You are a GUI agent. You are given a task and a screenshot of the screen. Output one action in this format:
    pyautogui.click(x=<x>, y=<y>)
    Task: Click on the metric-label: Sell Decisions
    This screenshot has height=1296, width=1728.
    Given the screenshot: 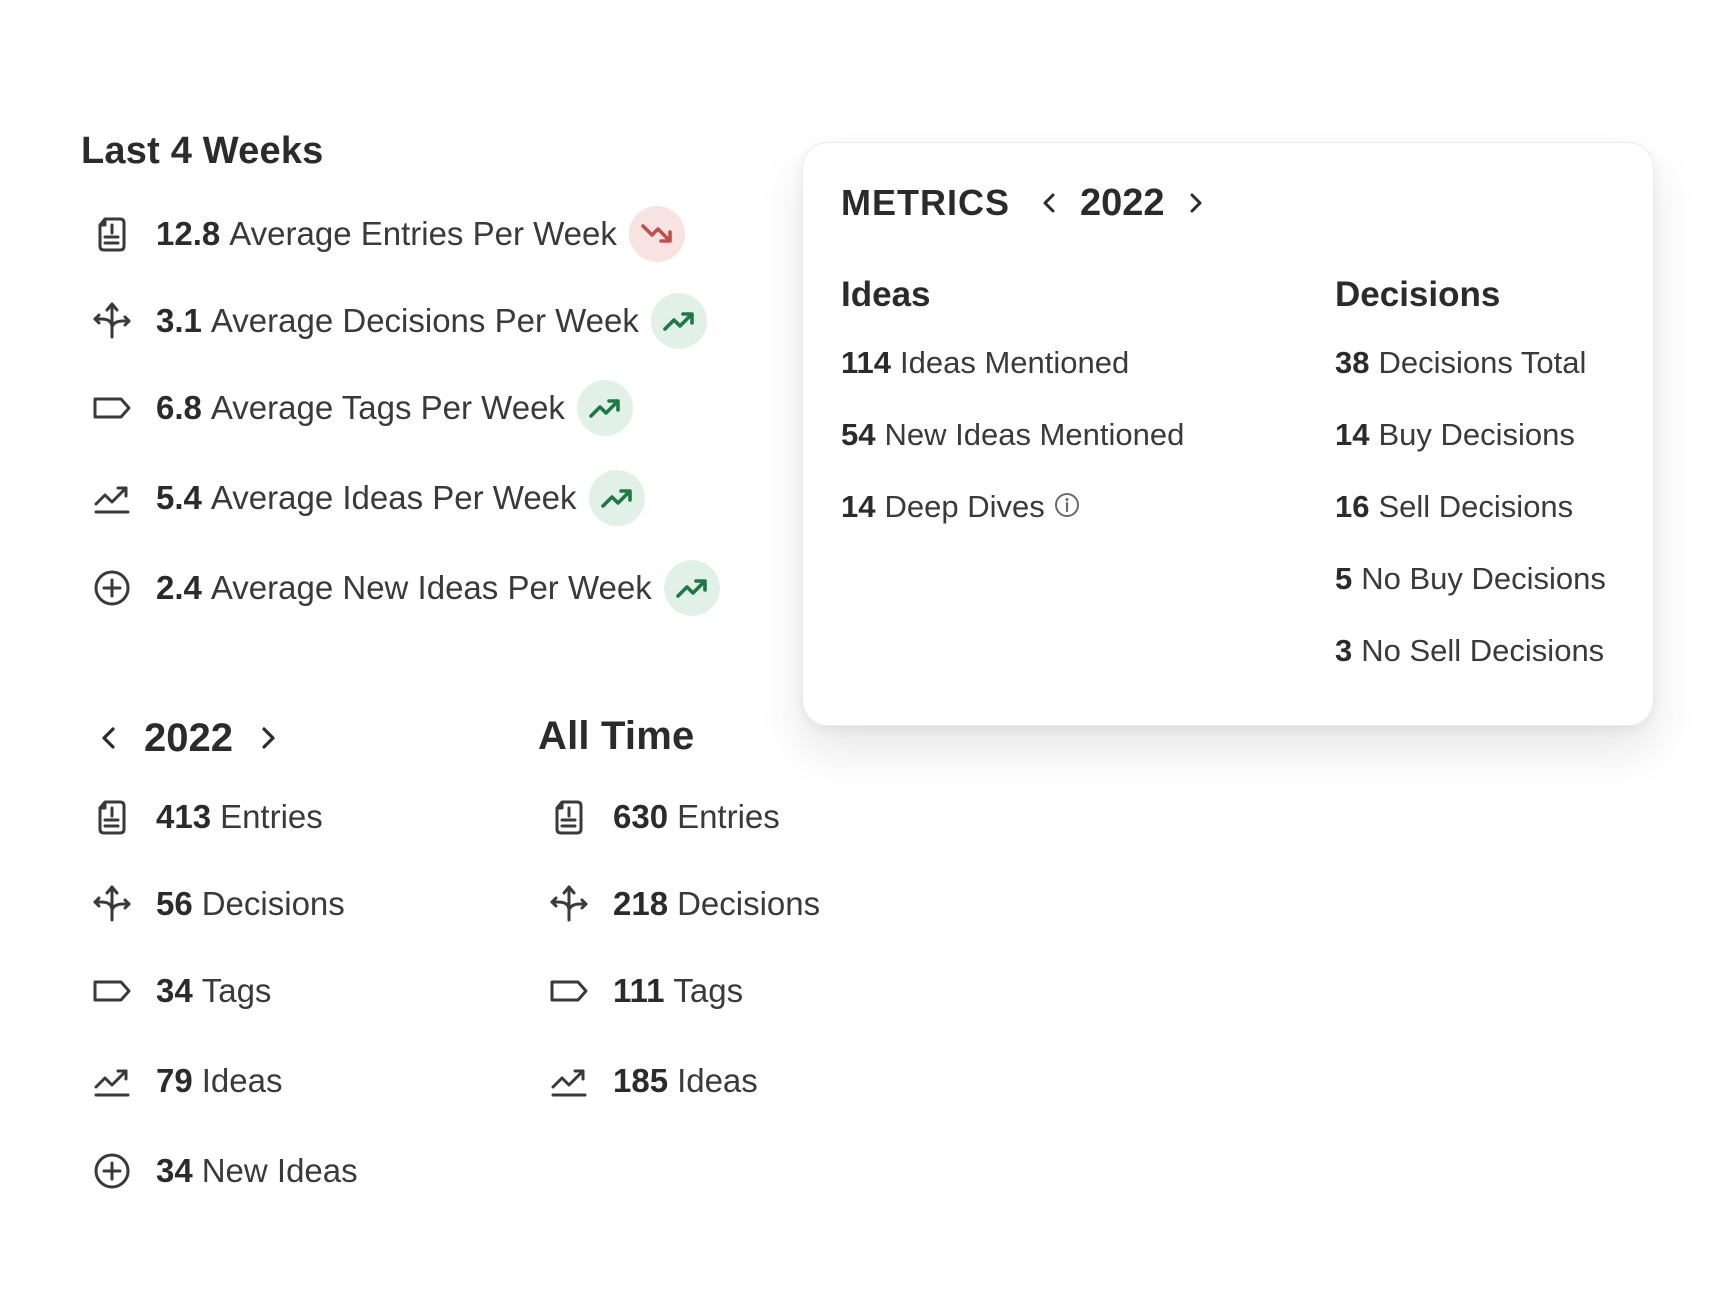 What is the action you would take?
    pyautogui.click(x=1476, y=506)
    